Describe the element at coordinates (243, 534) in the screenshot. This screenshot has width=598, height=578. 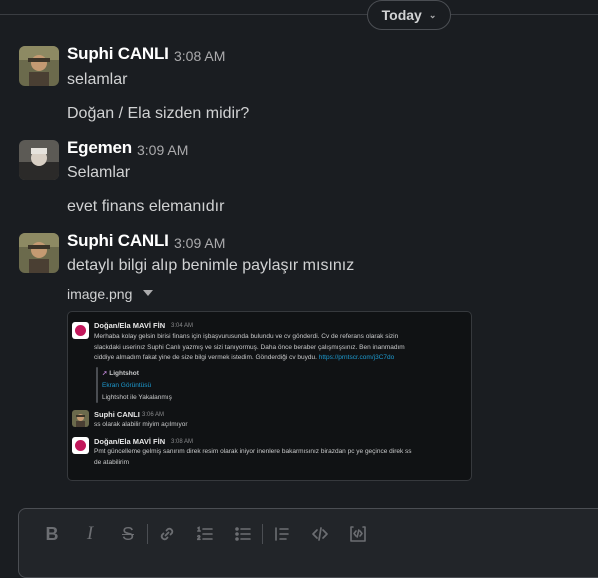
I see `bulleted-list-icon` at that location.